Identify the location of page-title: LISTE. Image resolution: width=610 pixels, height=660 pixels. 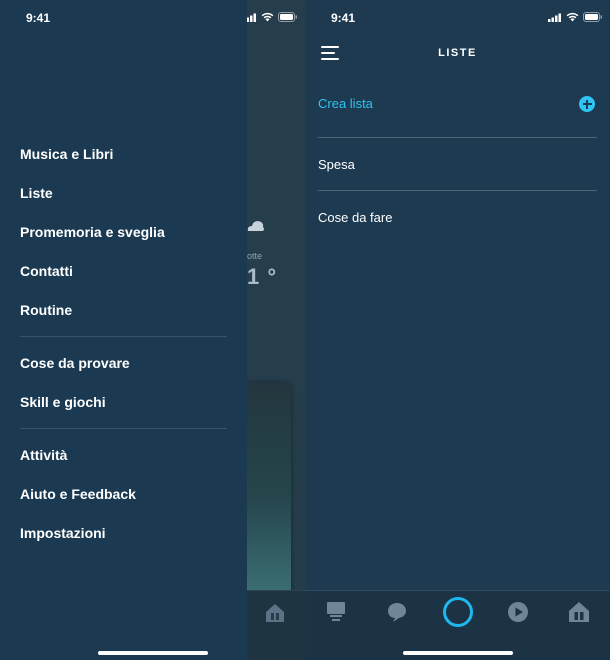
(457, 53).